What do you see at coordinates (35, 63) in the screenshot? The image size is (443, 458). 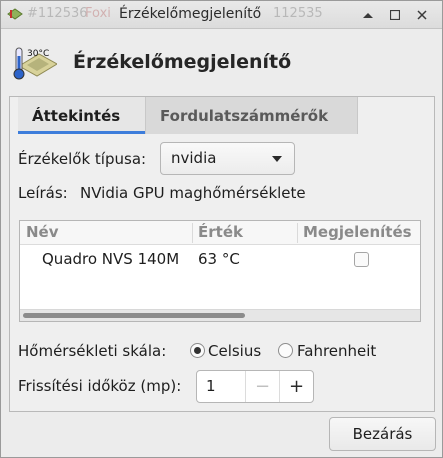 I see `thermometer-chip-icon: 30°C` at bounding box center [35, 63].